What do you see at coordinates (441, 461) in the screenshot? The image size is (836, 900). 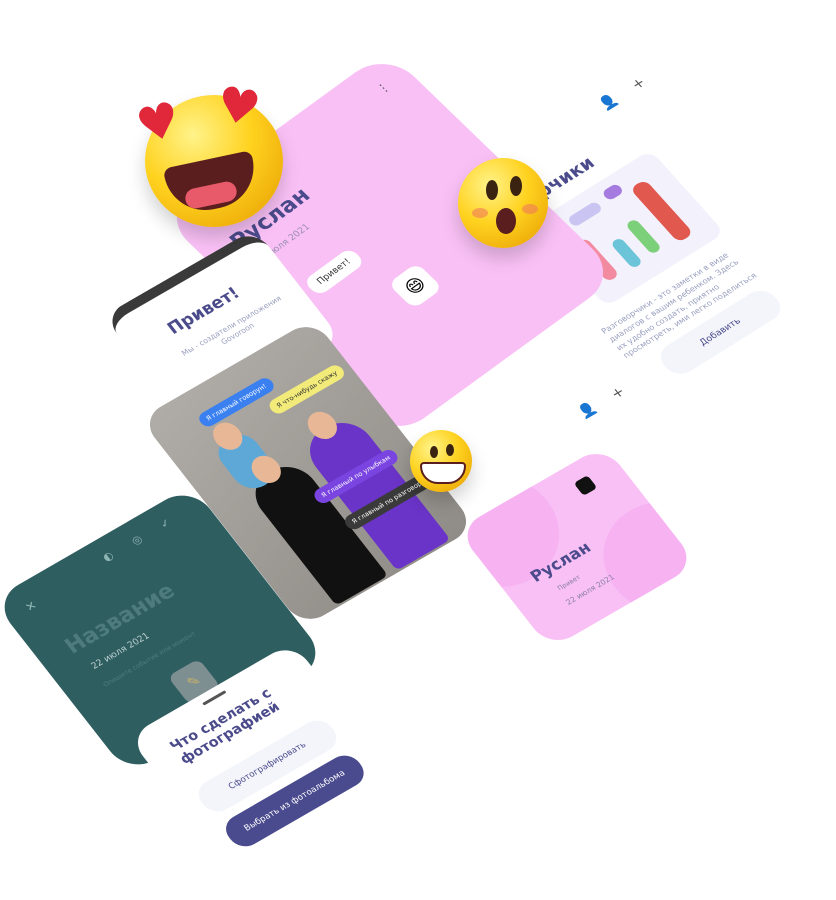 I see `grinning-emoji-icon` at bounding box center [441, 461].